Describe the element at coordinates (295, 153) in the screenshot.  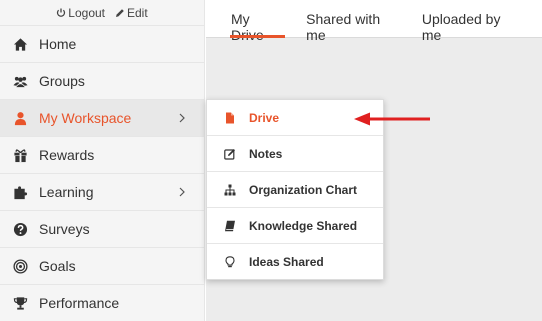
I see `submenu-item-notes: Notes` at that location.